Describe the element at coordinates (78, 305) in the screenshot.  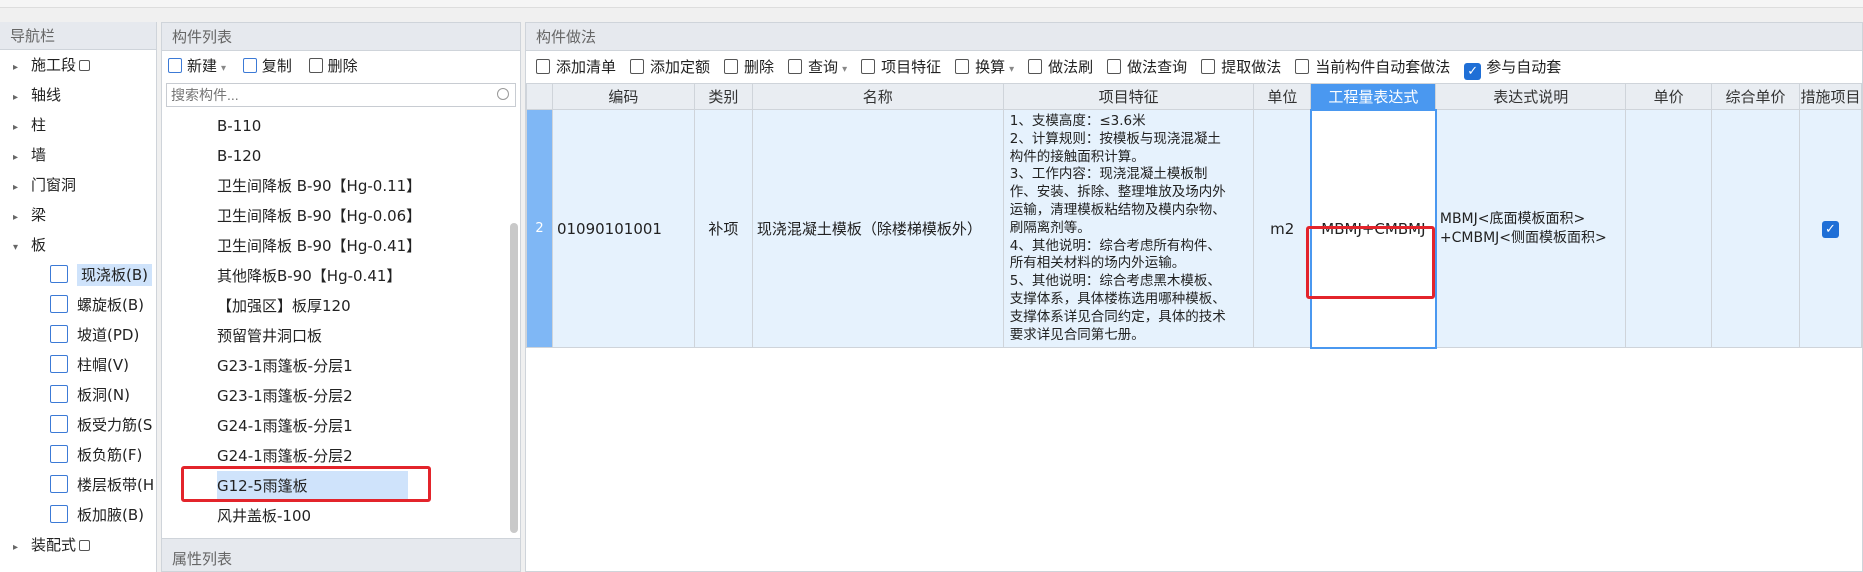
I see `nav-sub-item: 螺旋板(B)` at that location.